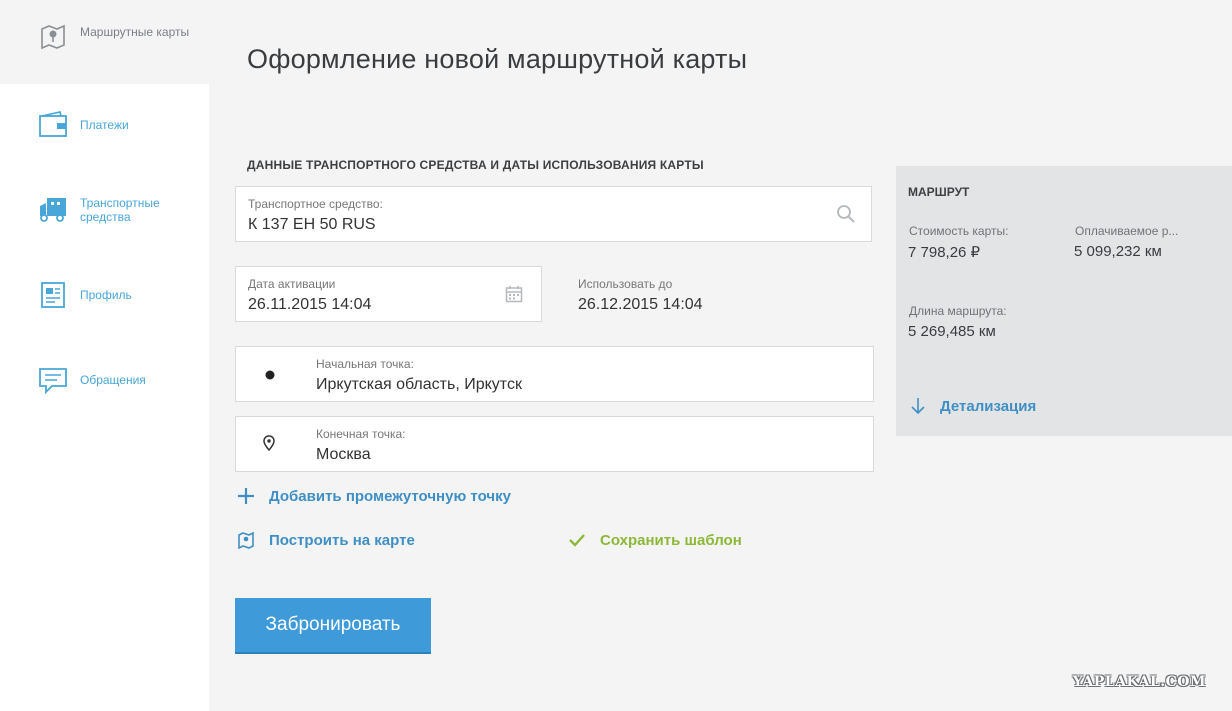 The width and height of the screenshot is (1232, 711). Describe the element at coordinates (365, 364) in the screenshot. I see `start-point-label: Начальная точка:` at that location.